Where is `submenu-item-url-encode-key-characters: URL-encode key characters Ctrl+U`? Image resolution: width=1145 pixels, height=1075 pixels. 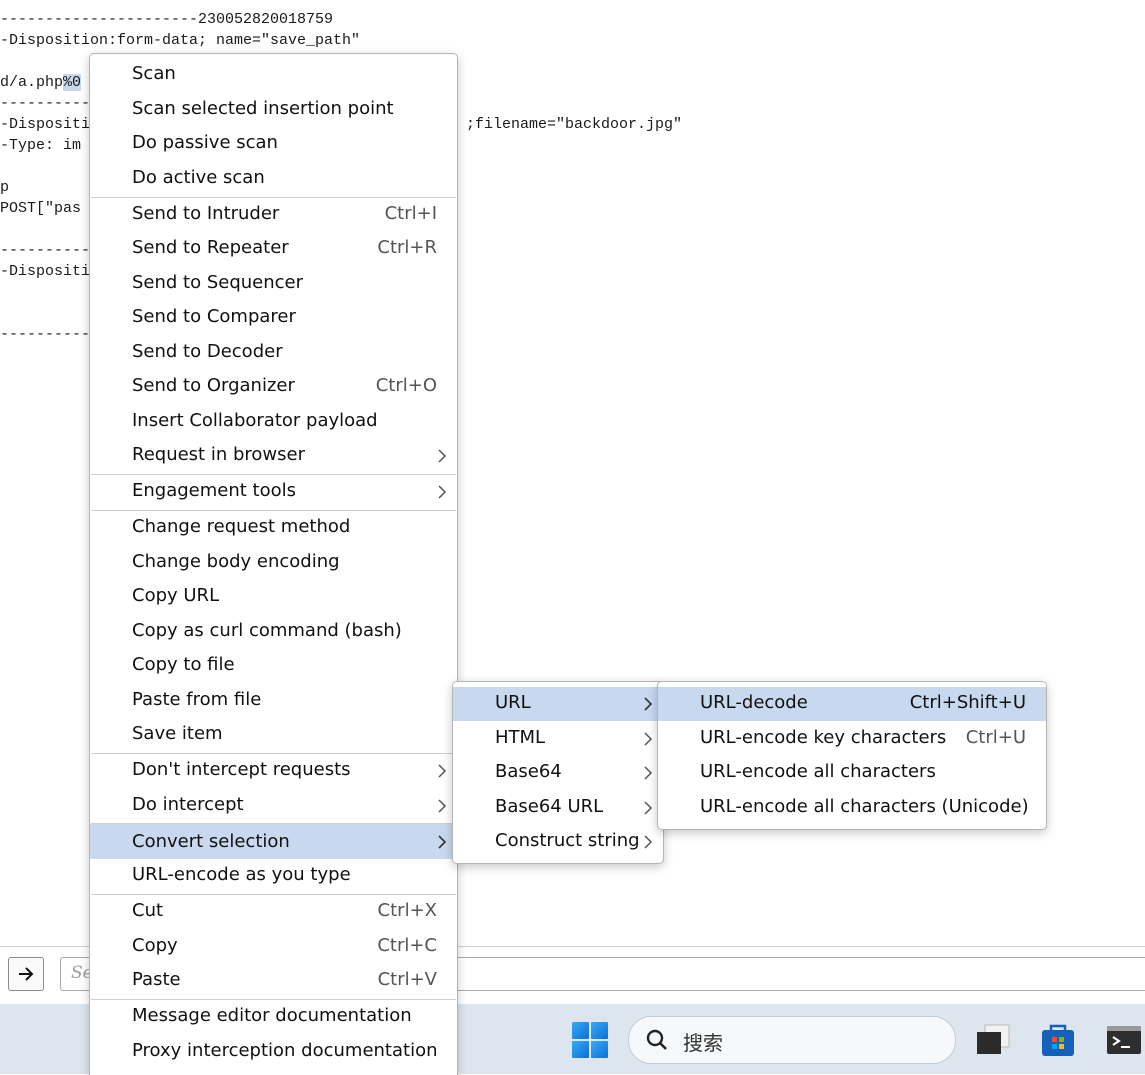
submenu-item-url-encode-key-characters: URL-encode key characters Ctrl+U is located at coordinates (852, 739).